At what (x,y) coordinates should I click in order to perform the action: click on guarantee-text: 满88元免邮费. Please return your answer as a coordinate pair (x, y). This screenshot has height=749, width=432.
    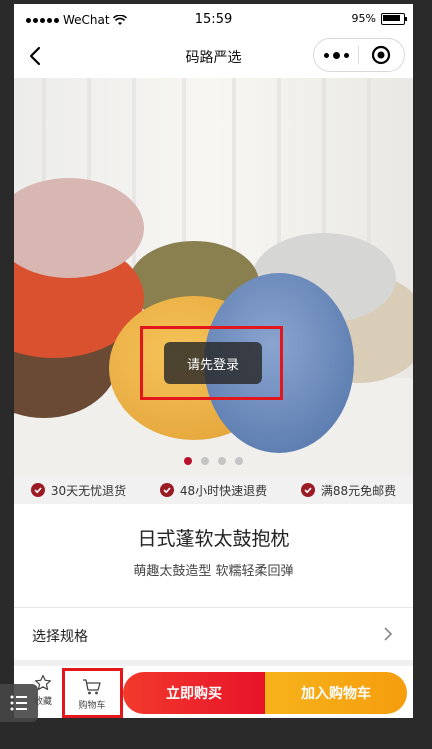
    Looking at the image, I should click on (358, 490).